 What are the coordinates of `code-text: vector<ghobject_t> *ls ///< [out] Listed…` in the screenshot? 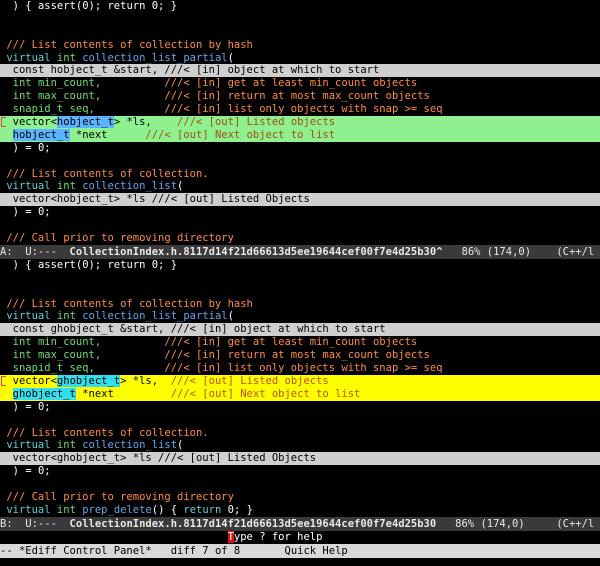 It's located at (164, 458).